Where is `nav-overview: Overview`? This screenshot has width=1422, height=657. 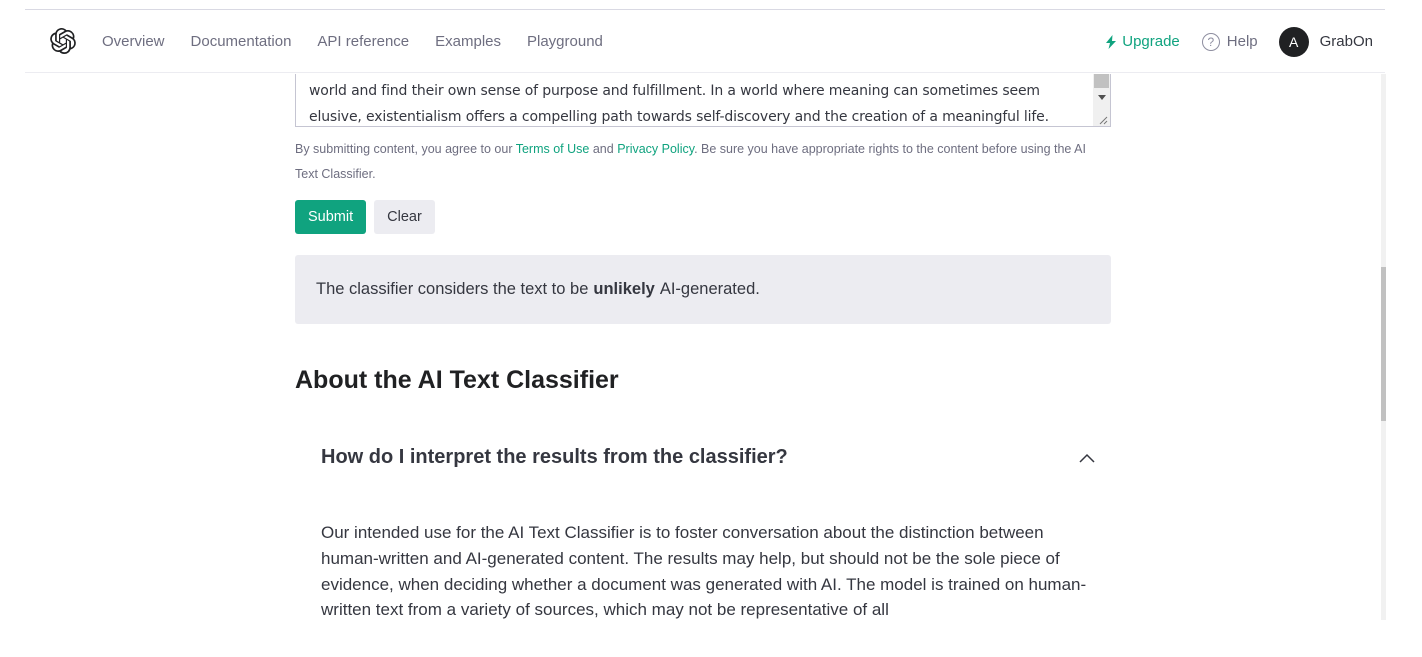 nav-overview: Overview is located at coordinates (133, 41).